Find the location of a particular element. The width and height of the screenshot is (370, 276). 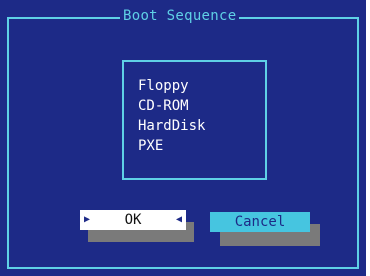

triangle-left-icon: ◀ is located at coordinates (178, 219).